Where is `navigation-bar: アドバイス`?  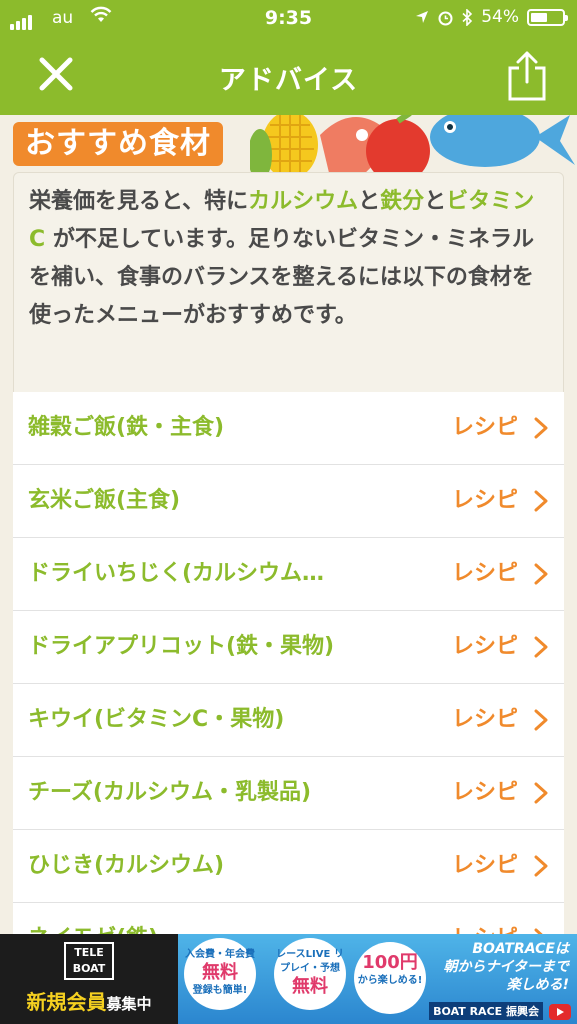 navigation-bar: アドバイス is located at coordinates (288, 76).